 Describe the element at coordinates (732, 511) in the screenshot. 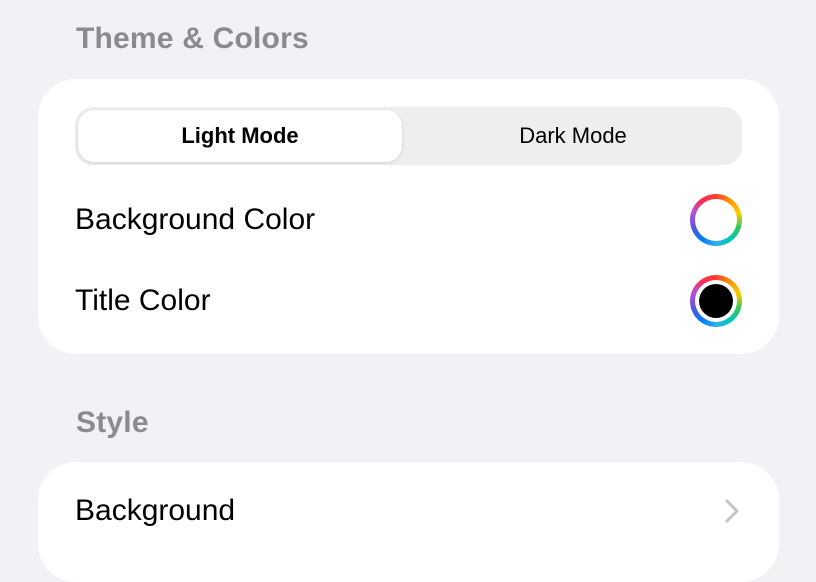

I see `chevron-right-icon` at that location.